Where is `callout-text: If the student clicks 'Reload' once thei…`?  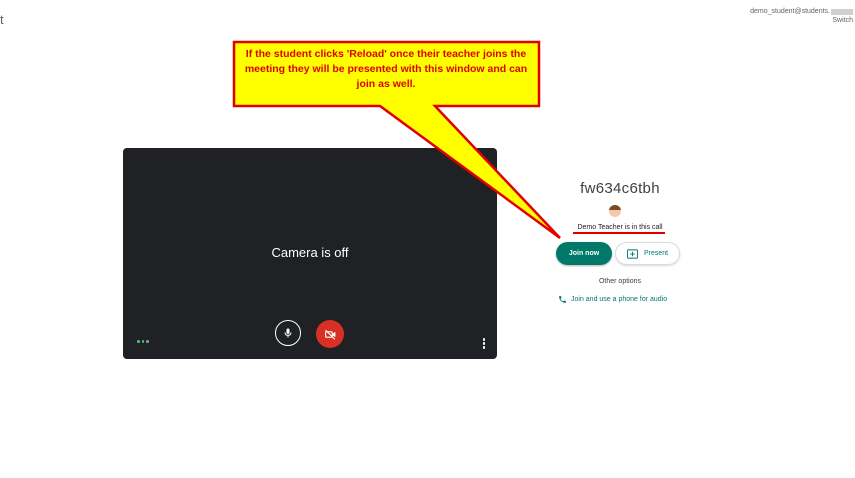
callout-text: If the student clicks 'Reload' once thei… is located at coordinates (386, 69).